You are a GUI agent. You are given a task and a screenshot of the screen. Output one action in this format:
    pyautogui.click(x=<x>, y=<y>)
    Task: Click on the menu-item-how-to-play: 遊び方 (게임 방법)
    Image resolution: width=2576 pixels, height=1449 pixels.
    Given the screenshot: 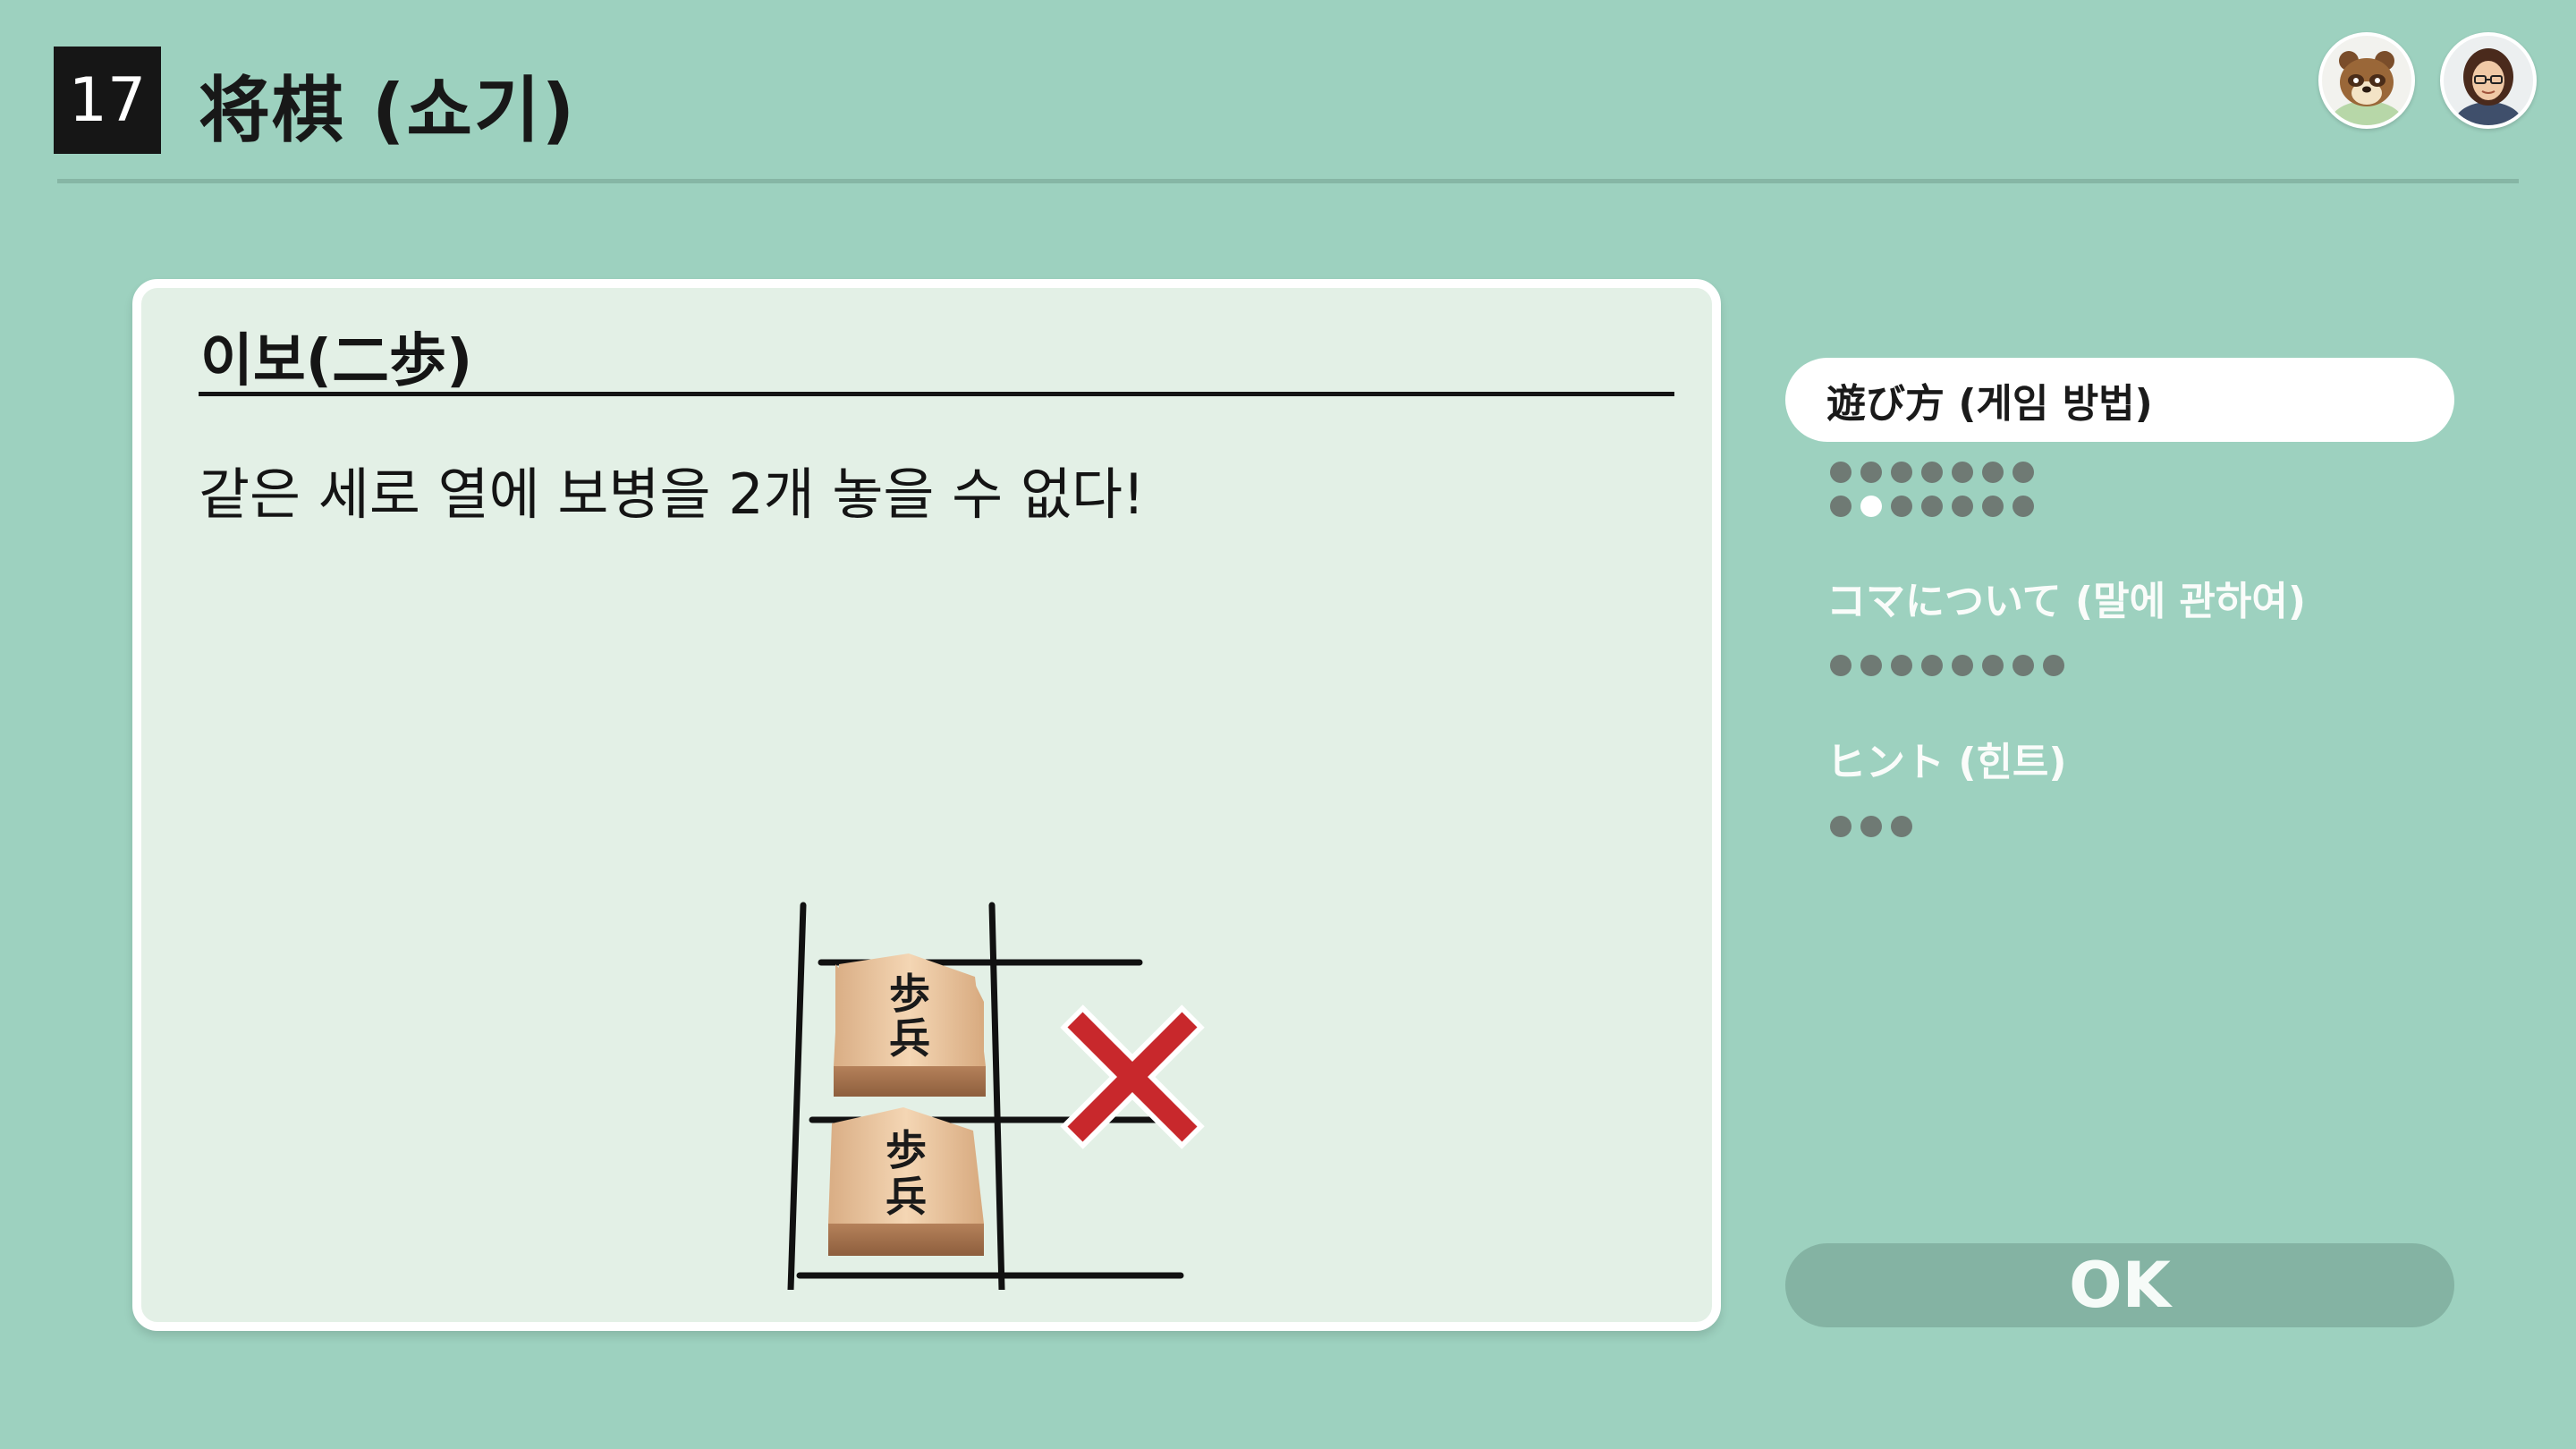 What is the action you would take?
    pyautogui.click(x=2119, y=400)
    